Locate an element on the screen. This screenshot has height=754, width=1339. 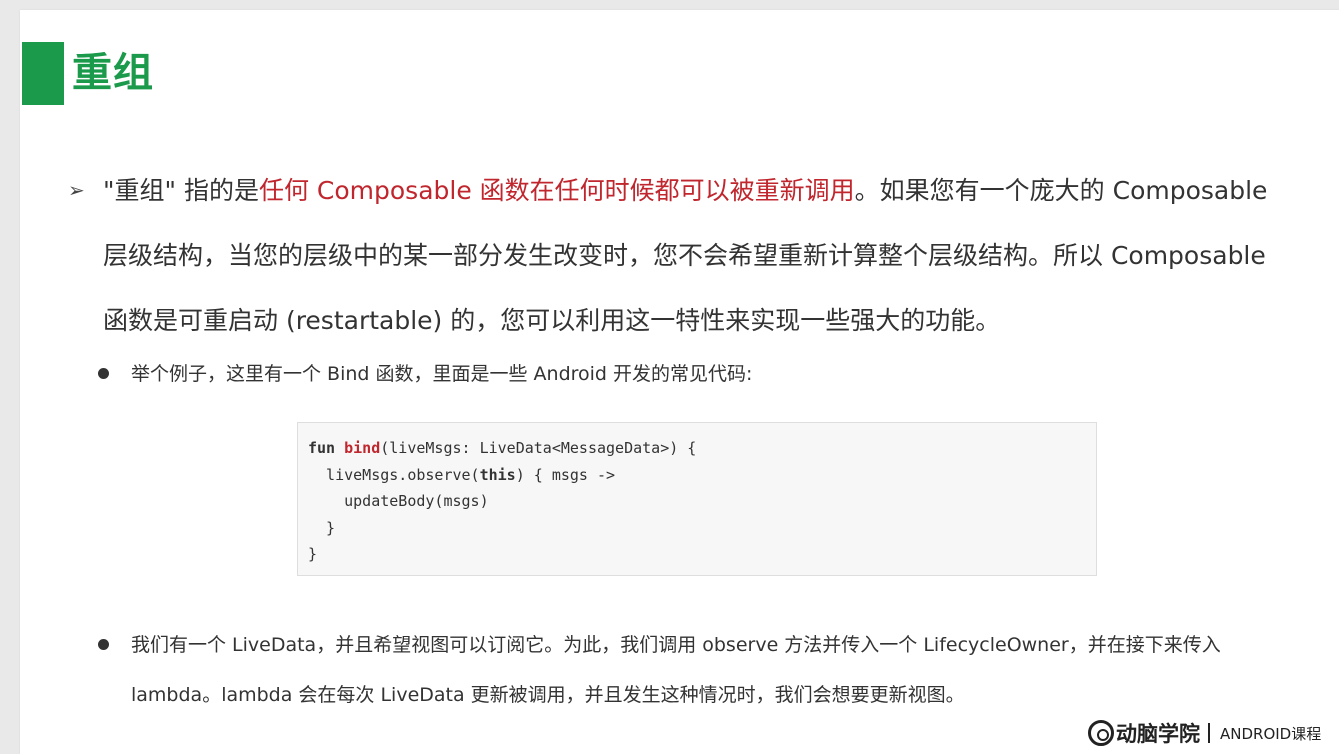
paragraph-intro: "重组" 指的是 is located at coordinates (181, 190).